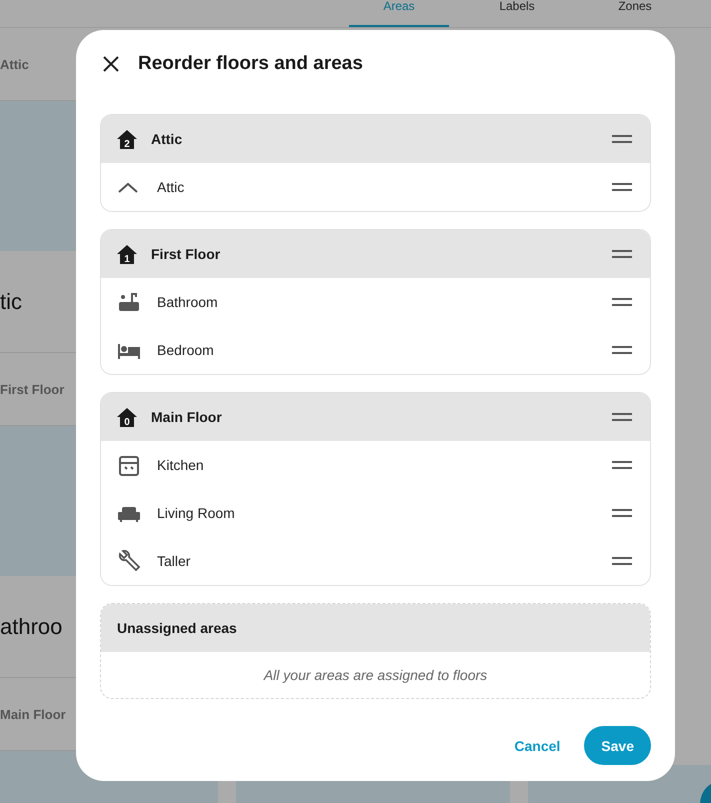 The height and width of the screenshot is (803, 711). I want to click on area-name: Taller, so click(174, 561).